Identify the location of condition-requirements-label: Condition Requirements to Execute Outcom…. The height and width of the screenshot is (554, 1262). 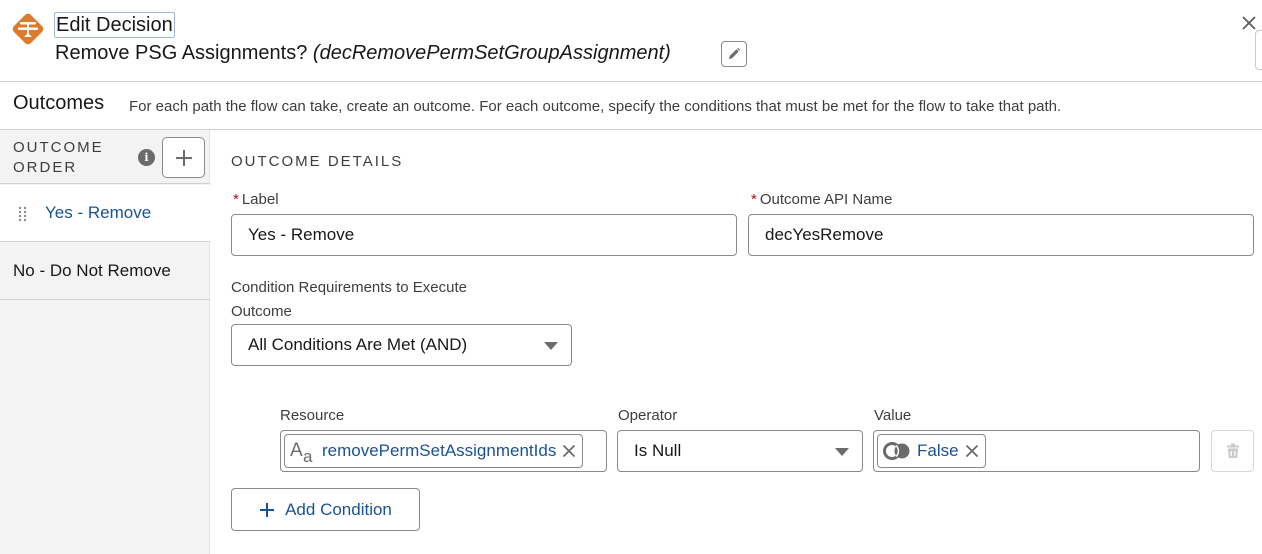
(349, 299).